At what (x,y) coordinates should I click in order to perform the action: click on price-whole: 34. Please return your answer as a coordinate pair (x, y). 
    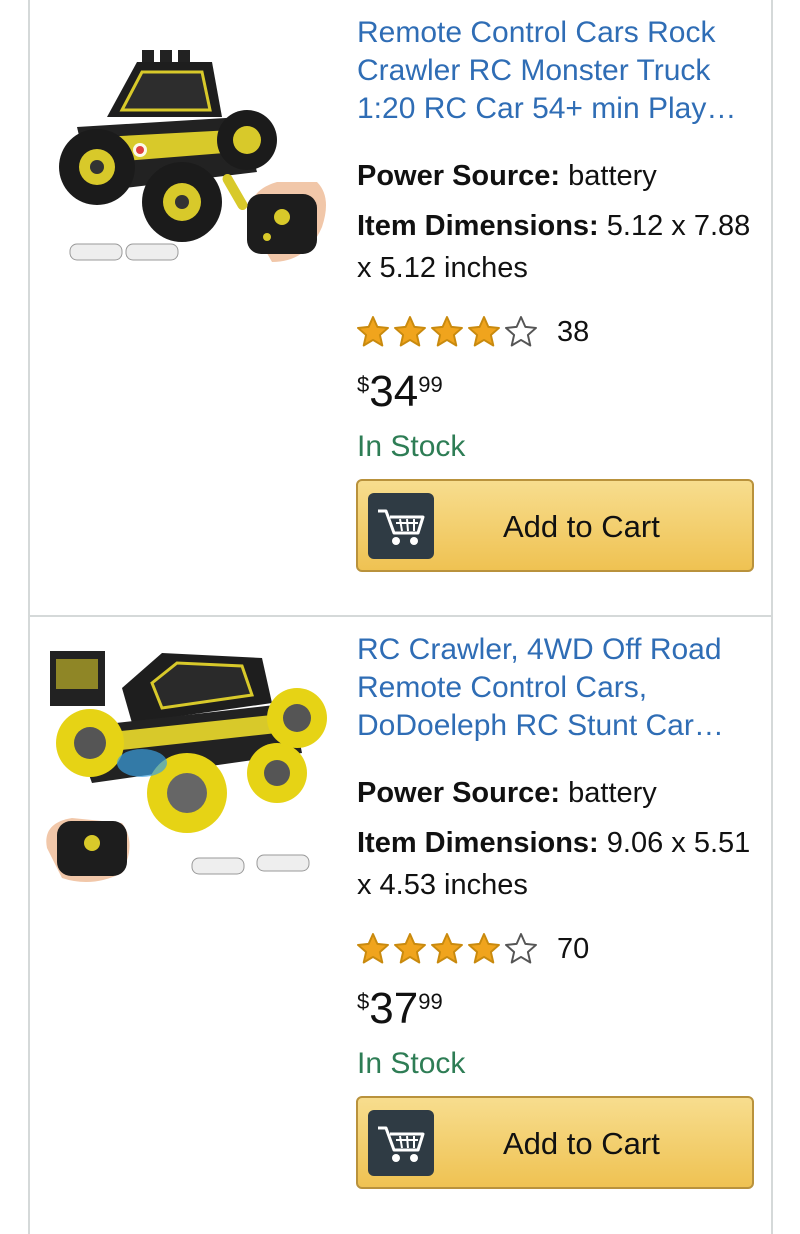
    Looking at the image, I should click on (394, 391).